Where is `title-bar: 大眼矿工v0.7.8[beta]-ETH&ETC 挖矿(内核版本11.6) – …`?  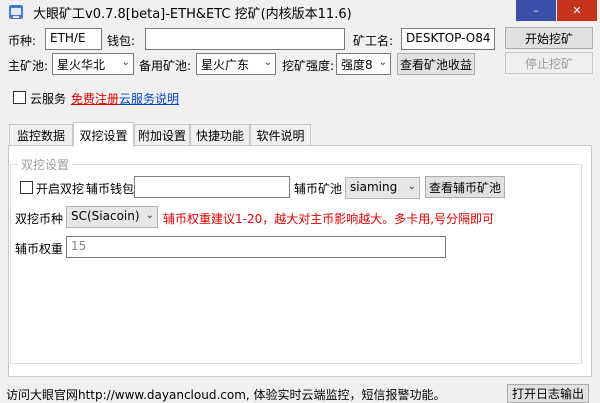 title-bar: 大眼矿工v0.7.8[beta]-ETH&ETC 挖矿(内核版本11.6) – … is located at coordinates (300, 12).